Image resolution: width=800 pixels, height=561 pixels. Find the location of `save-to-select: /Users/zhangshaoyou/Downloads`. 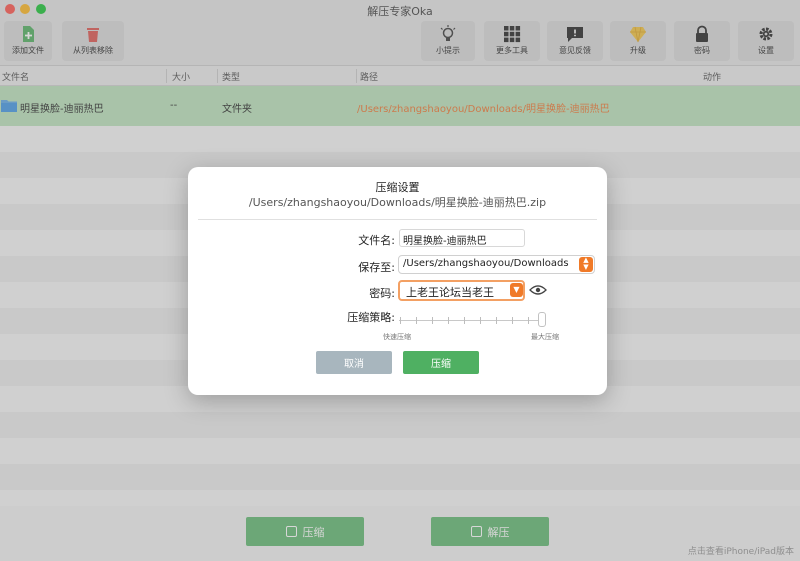

save-to-select: /Users/zhangshaoyou/Downloads is located at coordinates (496, 264).